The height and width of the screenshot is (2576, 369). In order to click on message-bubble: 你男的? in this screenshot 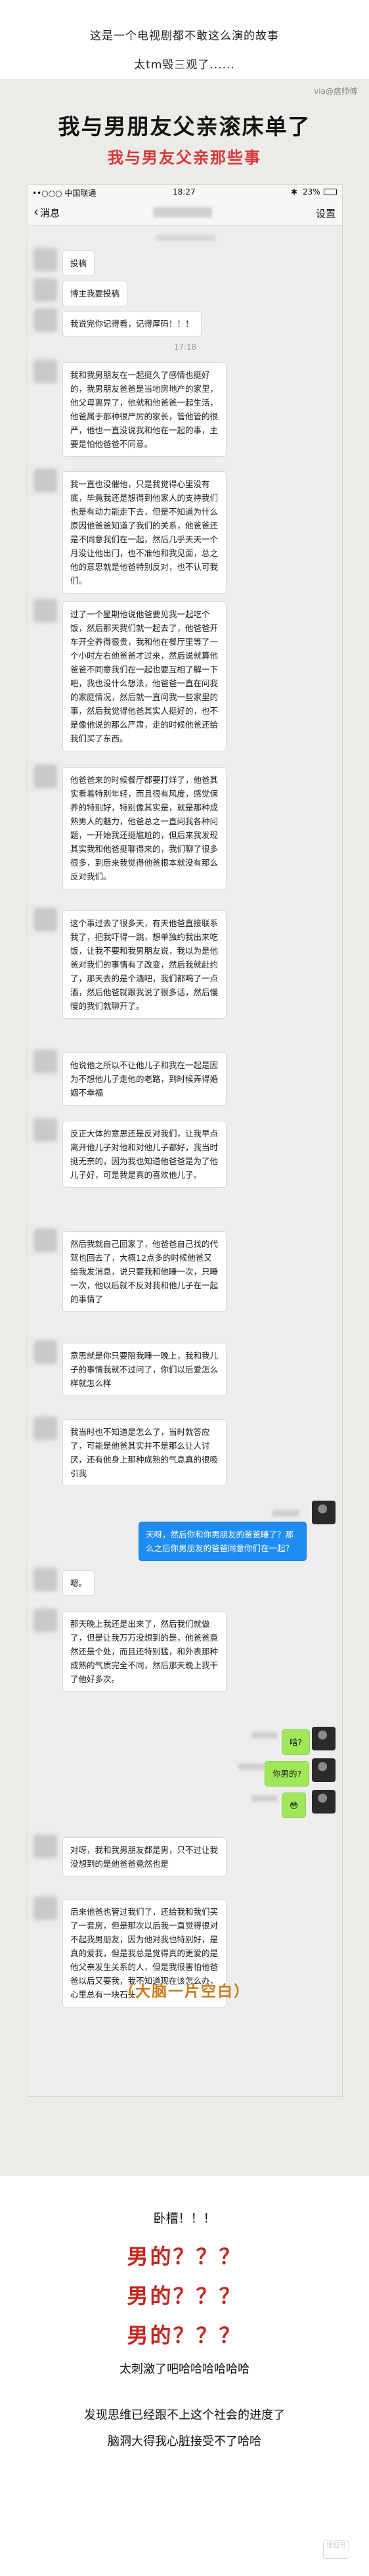, I will do `click(288, 1774)`.